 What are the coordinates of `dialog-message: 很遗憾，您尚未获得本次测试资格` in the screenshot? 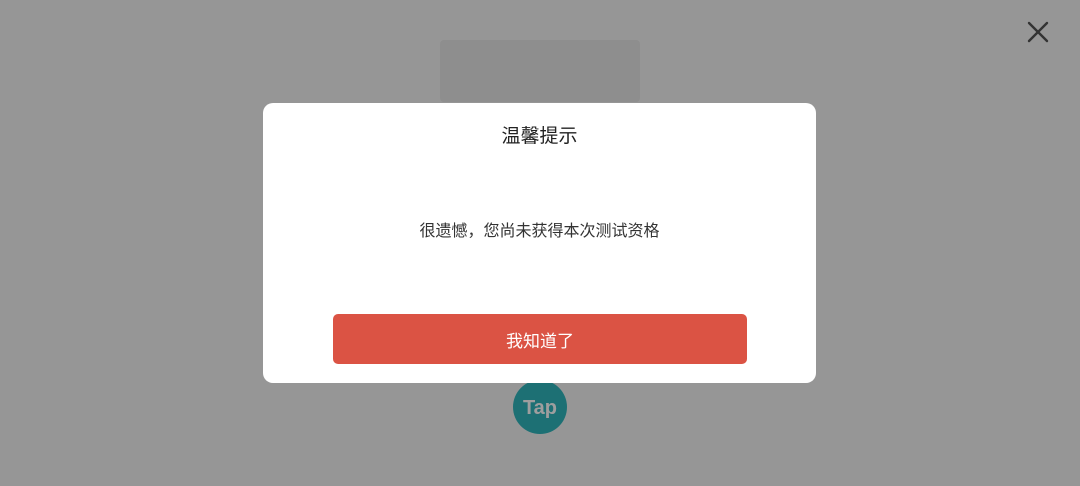 It's located at (539, 230).